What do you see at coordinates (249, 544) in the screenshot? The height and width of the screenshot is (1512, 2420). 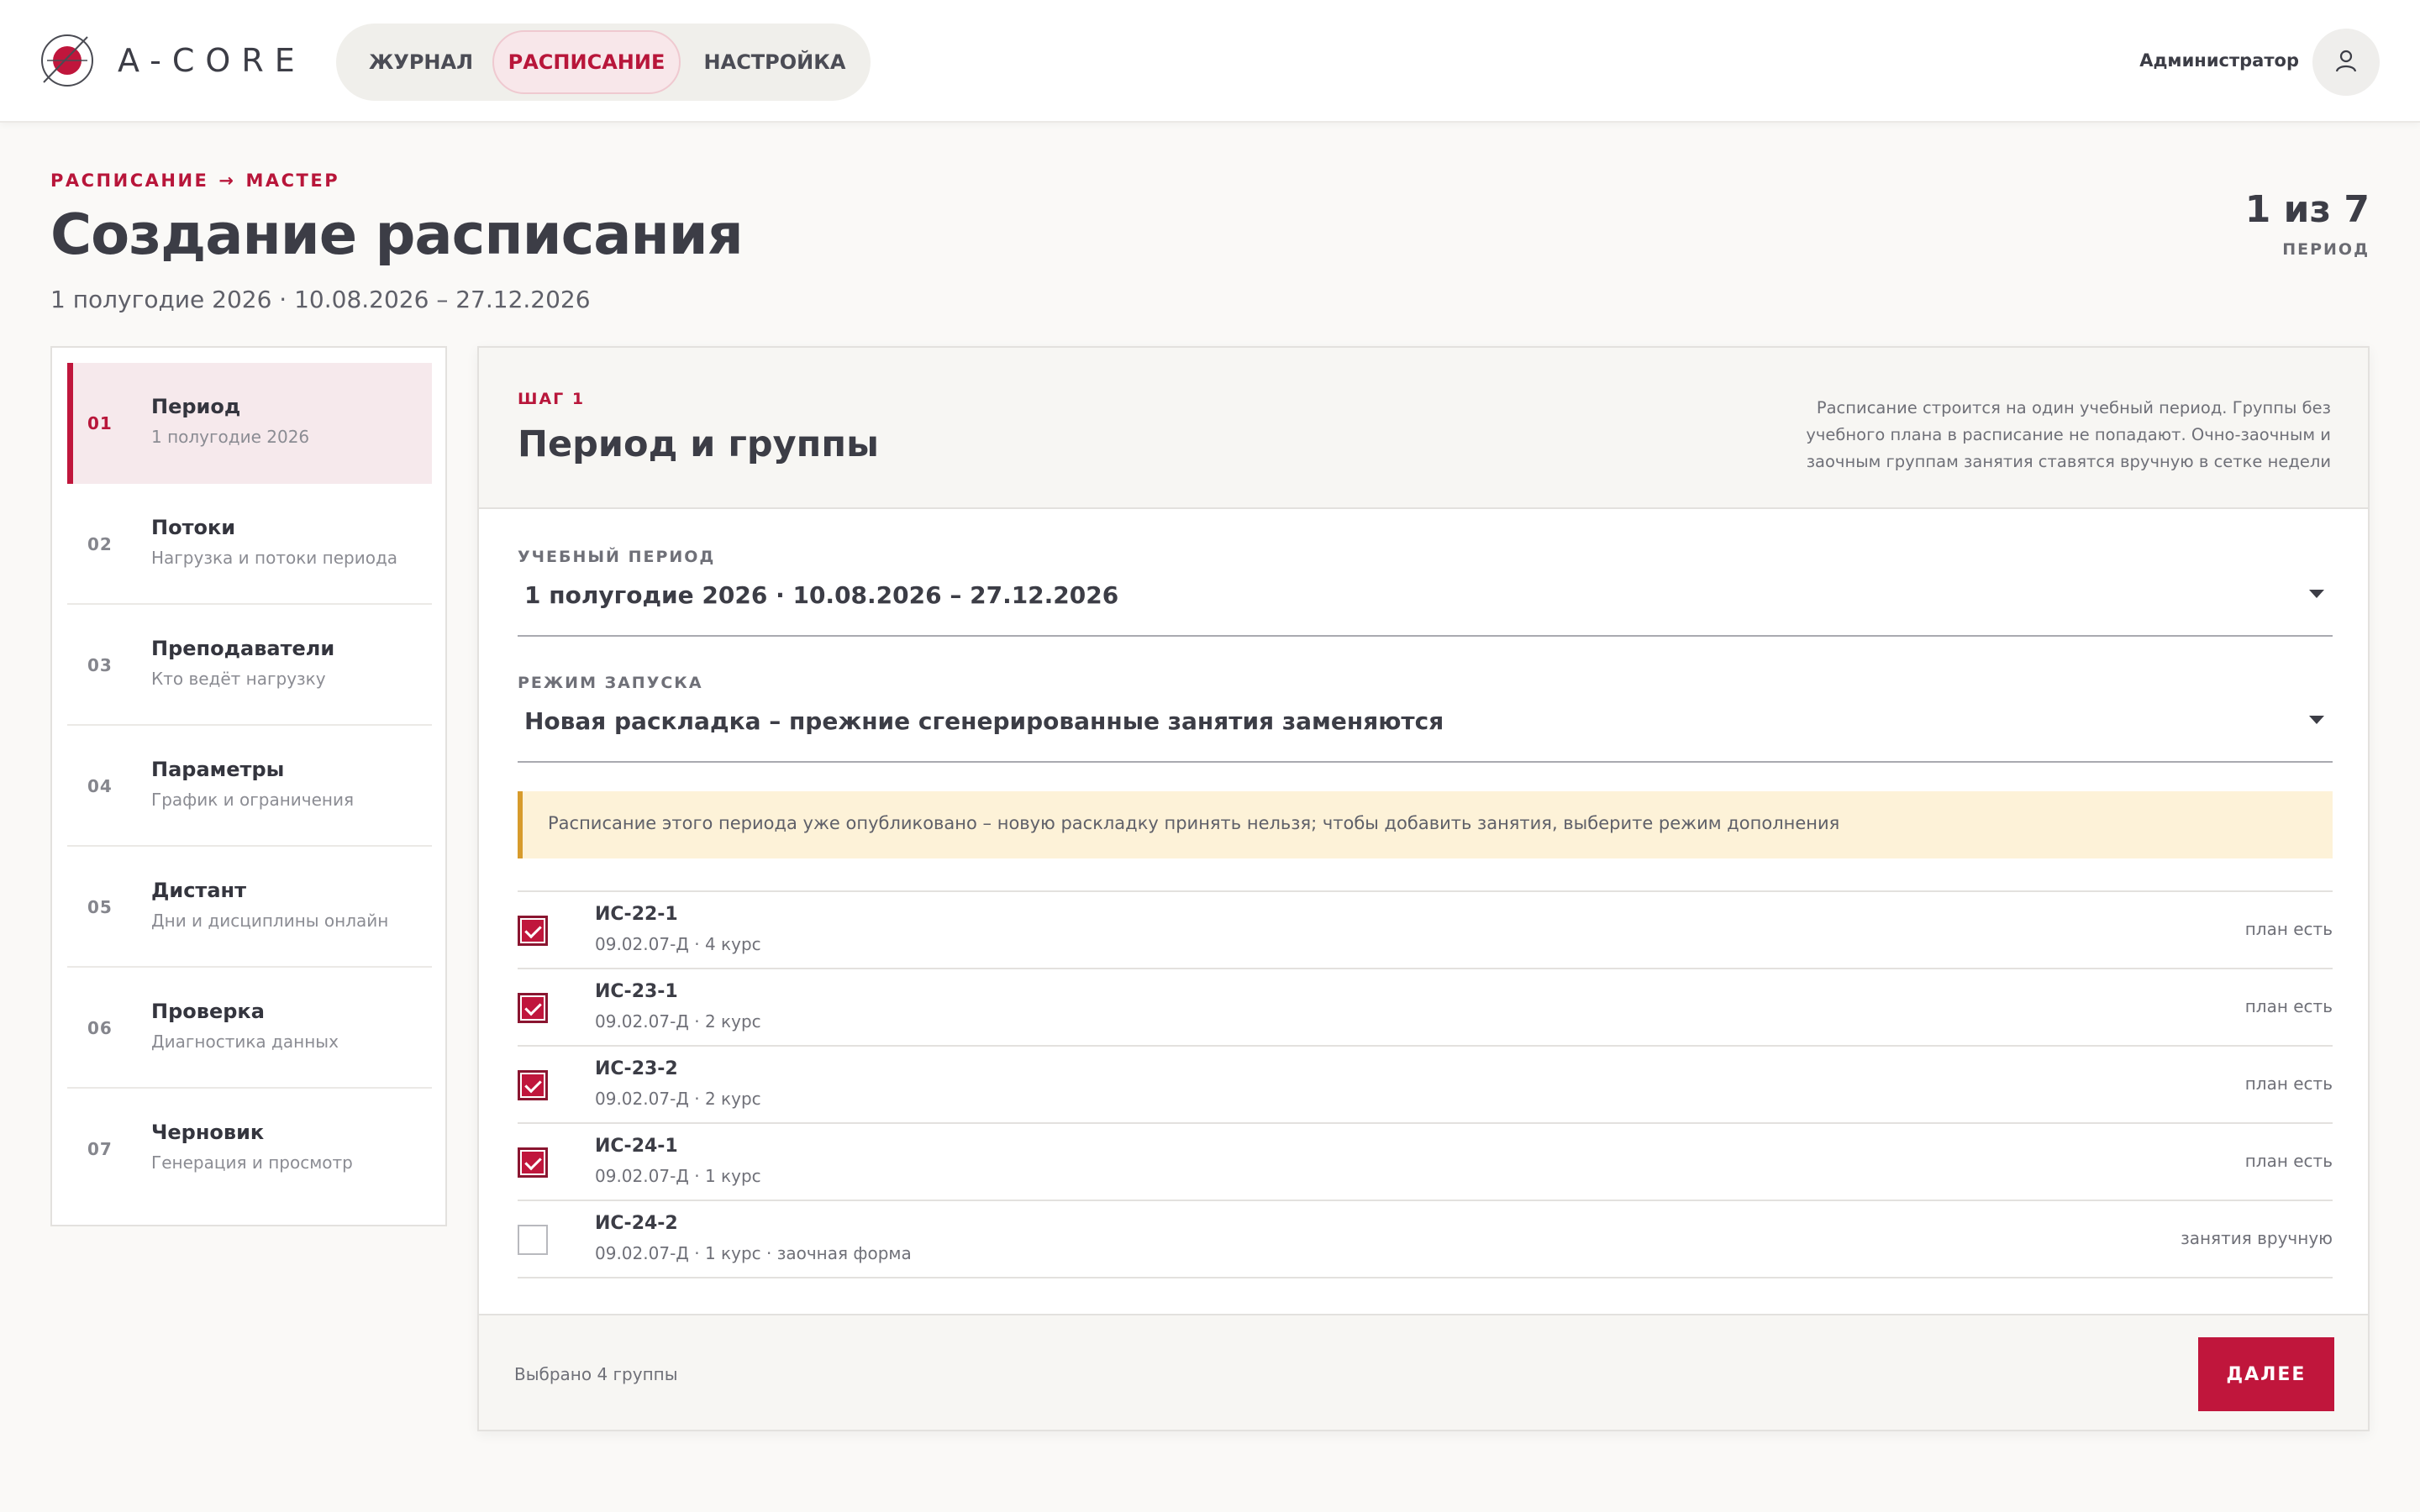 I see `step-item-streams: 02 Потоки Нагрузка и потоки периода` at bounding box center [249, 544].